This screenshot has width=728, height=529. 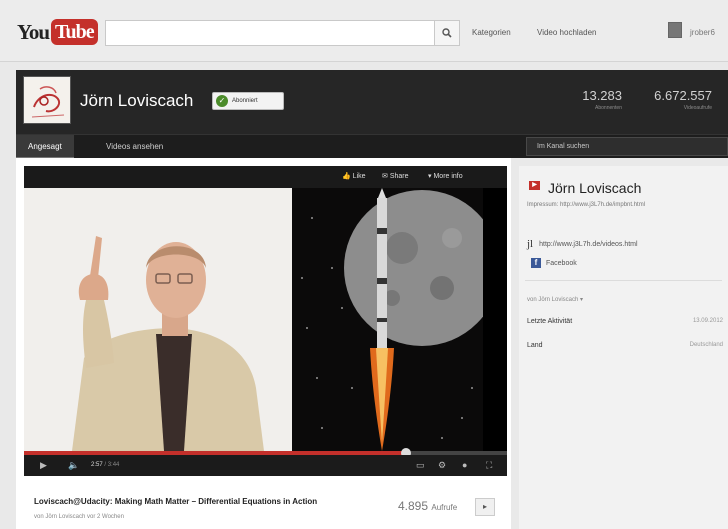 I want to click on facebook-link: f Facebook, so click(x=554, y=263).